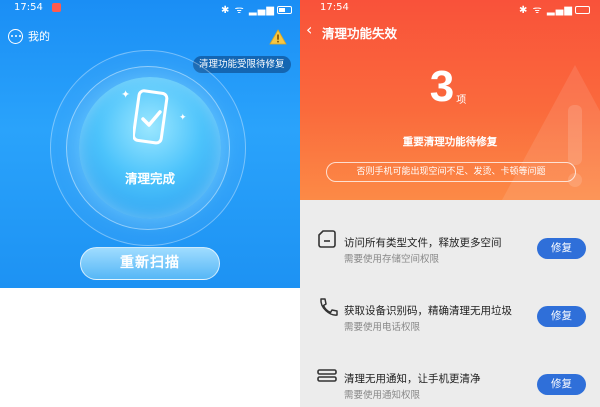  Describe the element at coordinates (392, 259) in the screenshot. I see `item-desc: 需要使用存储空间权限` at that location.